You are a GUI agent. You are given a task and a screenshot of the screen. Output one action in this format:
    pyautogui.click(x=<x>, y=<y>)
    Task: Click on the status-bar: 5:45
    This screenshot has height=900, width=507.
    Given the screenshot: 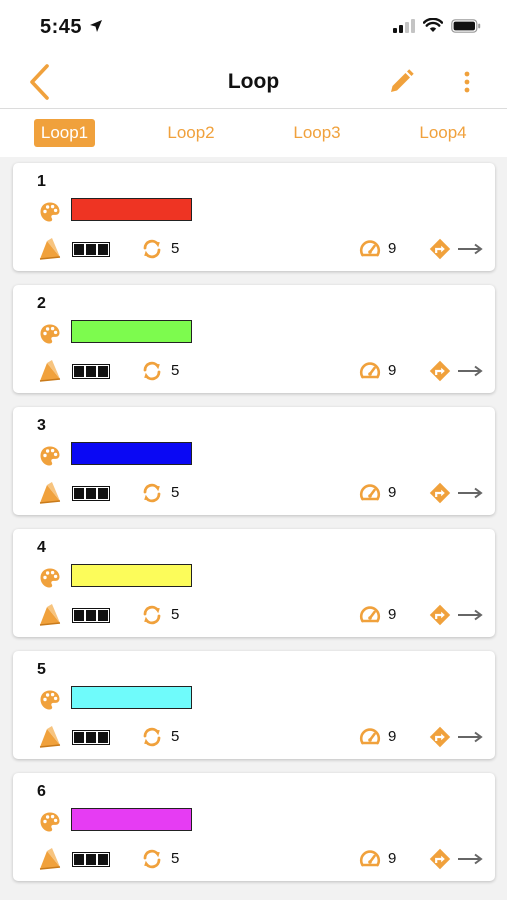 What is the action you would take?
    pyautogui.click(x=253, y=28)
    